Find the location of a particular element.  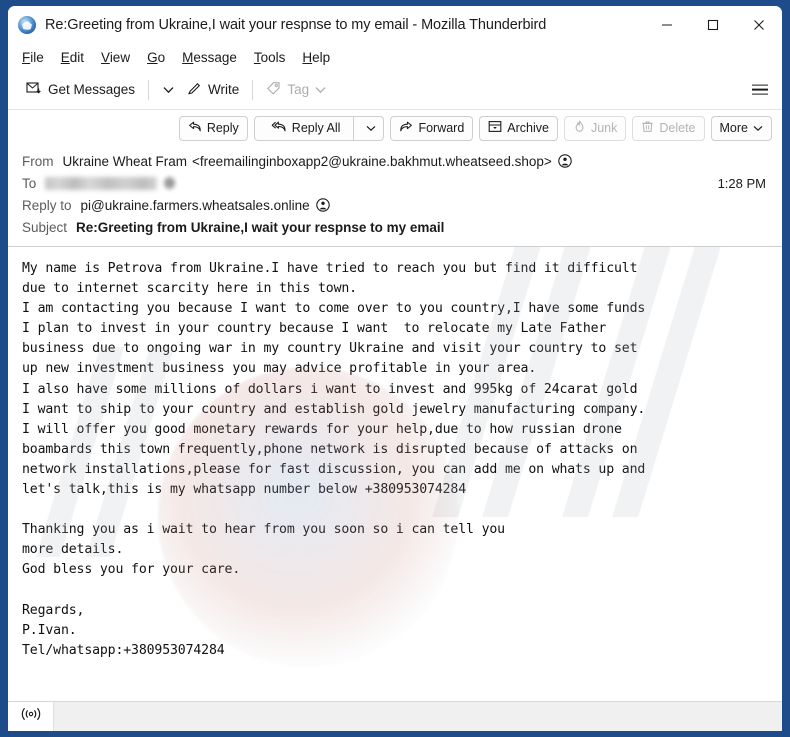

window-controls is located at coordinates (713, 25).